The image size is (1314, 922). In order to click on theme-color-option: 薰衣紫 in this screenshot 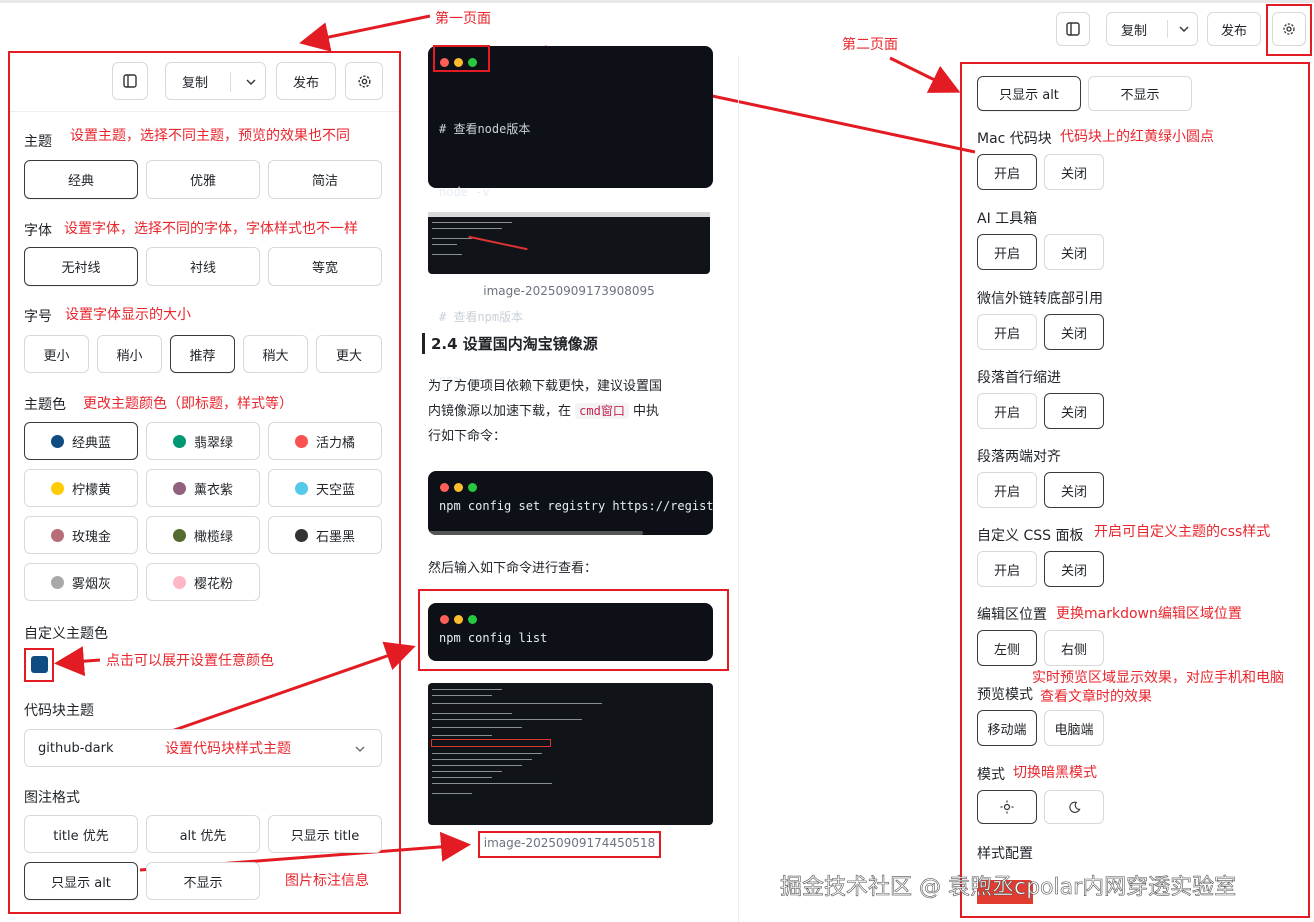, I will do `click(203, 488)`.